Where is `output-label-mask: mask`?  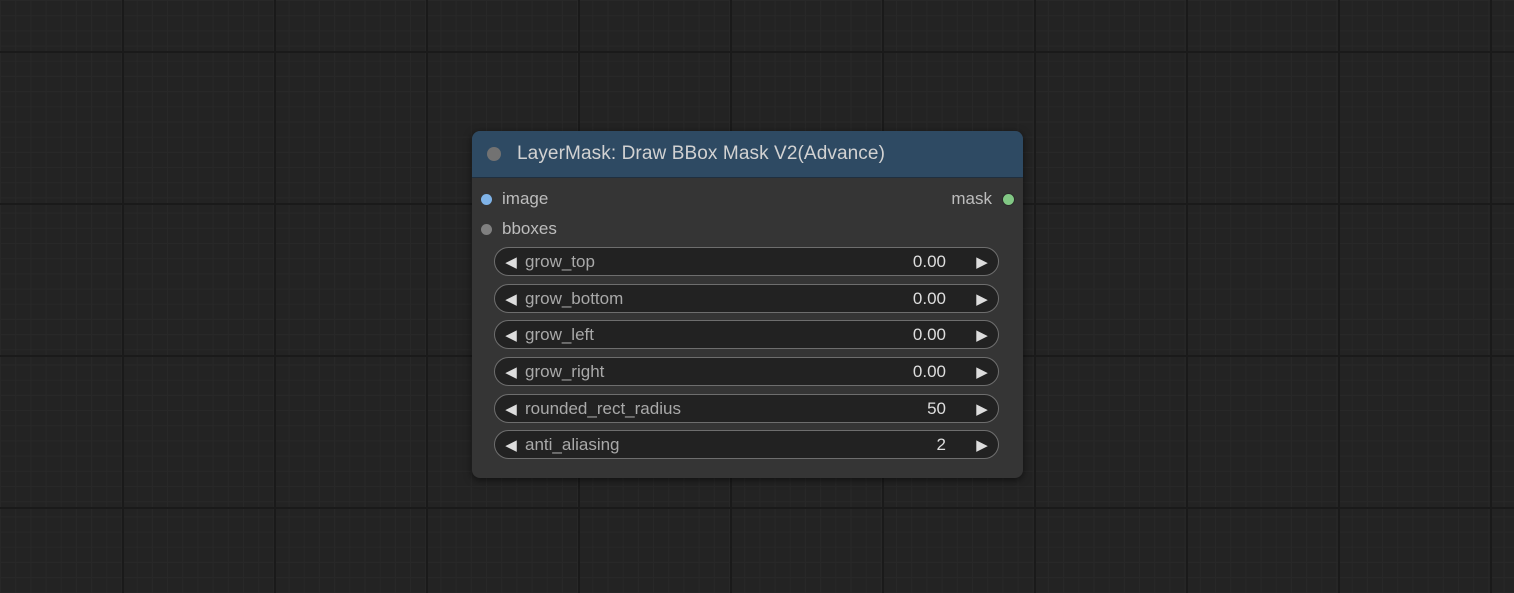 output-label-mask: mask is located at coordinates (971, 198).